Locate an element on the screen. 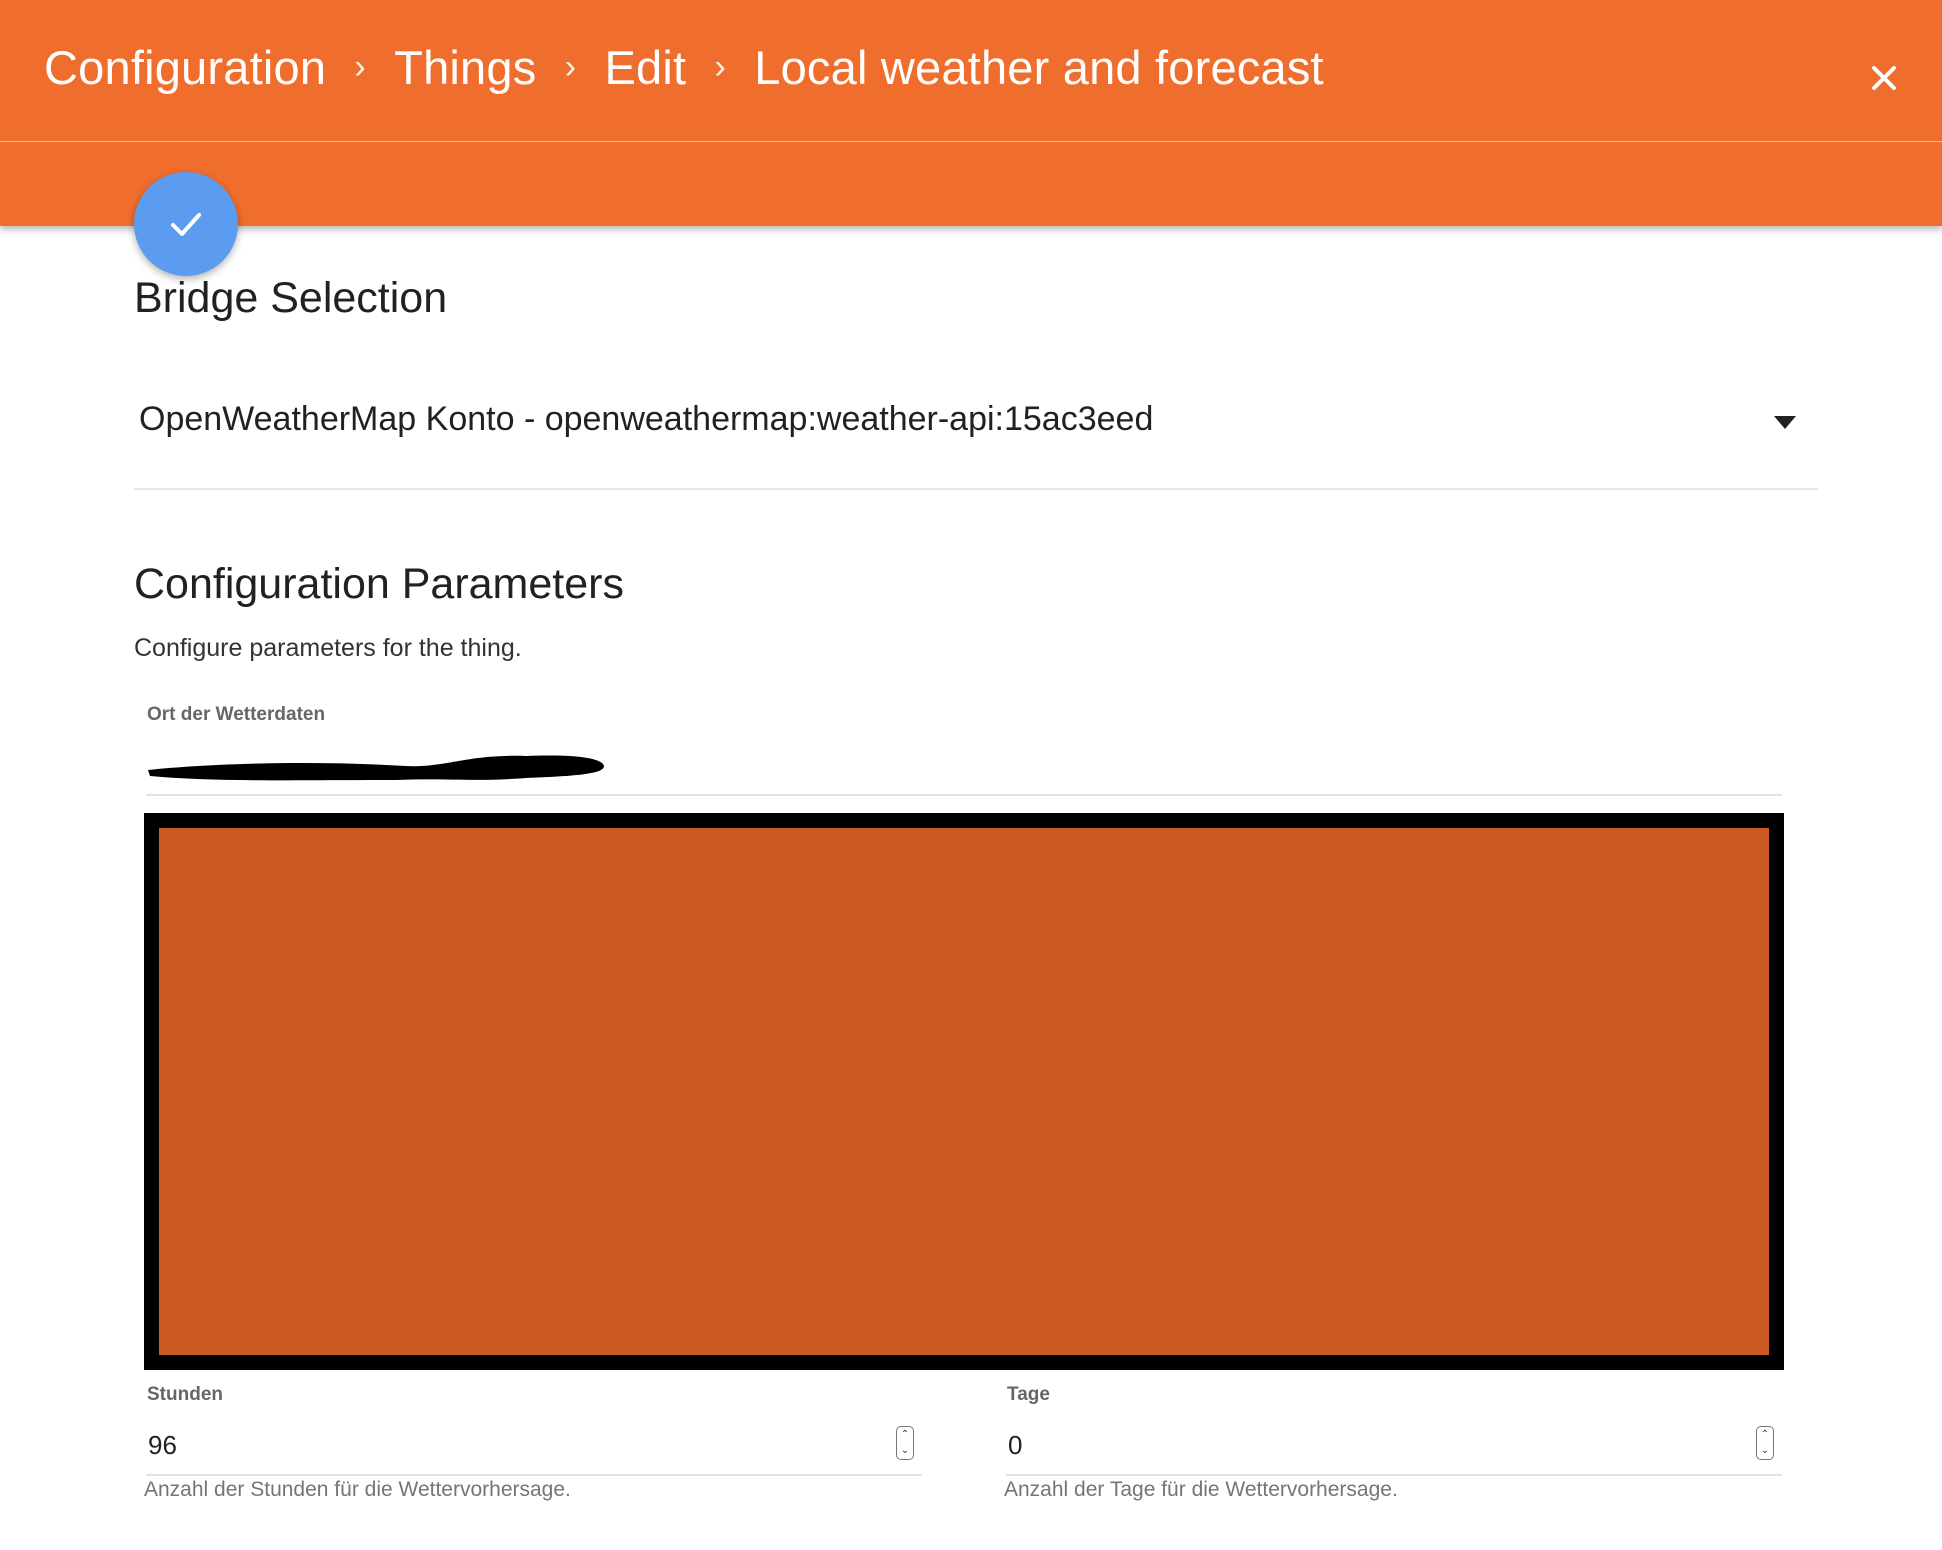  days-input: 0 ⌃ ⌄ is located at coordinates (1394, 1448).